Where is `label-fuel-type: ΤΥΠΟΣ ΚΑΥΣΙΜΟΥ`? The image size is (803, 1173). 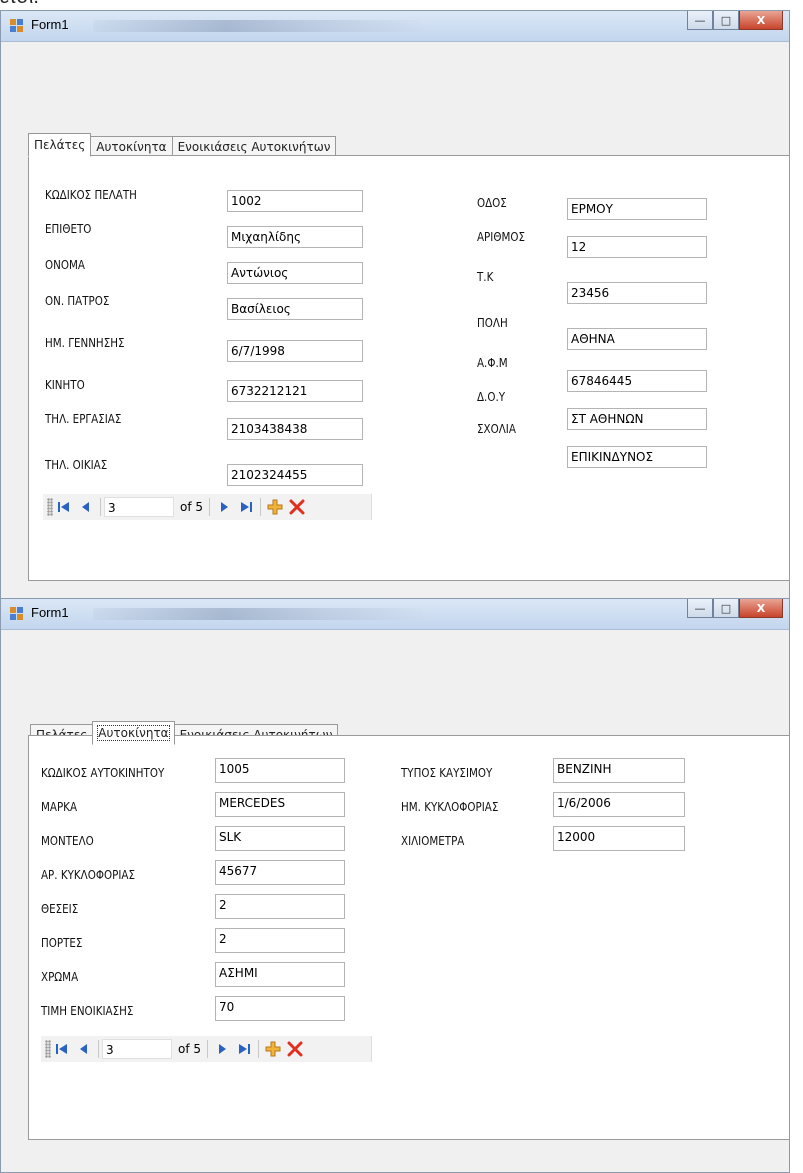
label-fuel-type: ΤΥΠΟΣ ΚΑΥΣΙΜΟΥ is located at coordinates (447, 773).